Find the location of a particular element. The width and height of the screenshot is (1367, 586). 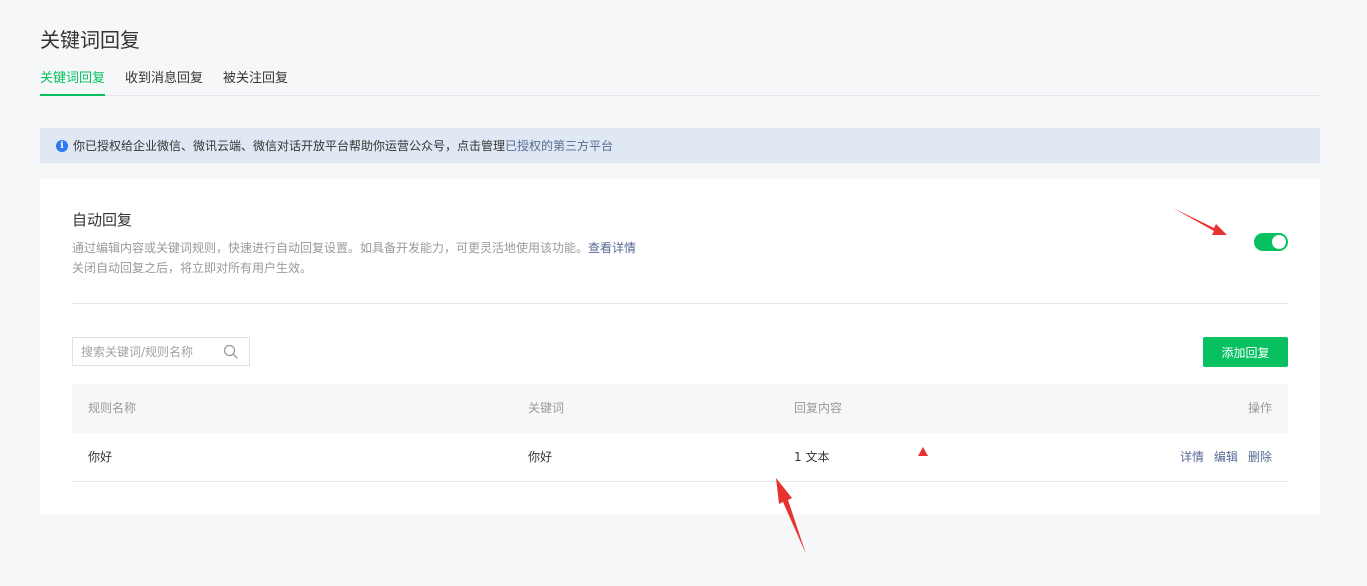

header-operations: 操作 is located at coordinates (1259, 408).